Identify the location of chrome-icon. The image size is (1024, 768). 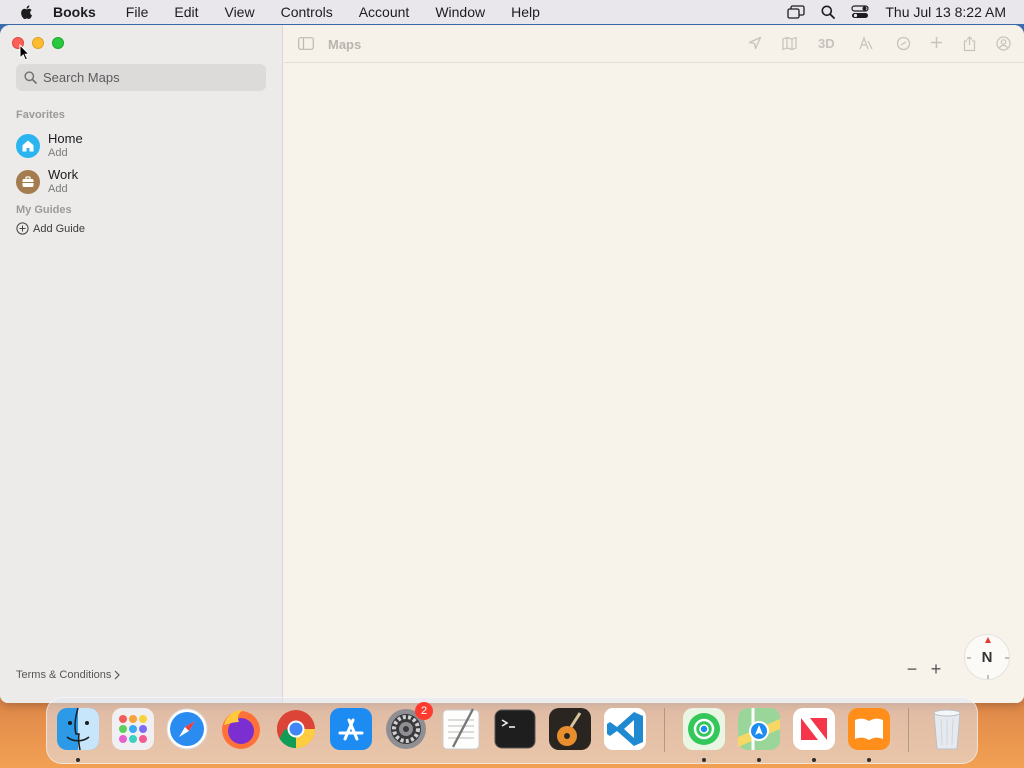
(296, 729).